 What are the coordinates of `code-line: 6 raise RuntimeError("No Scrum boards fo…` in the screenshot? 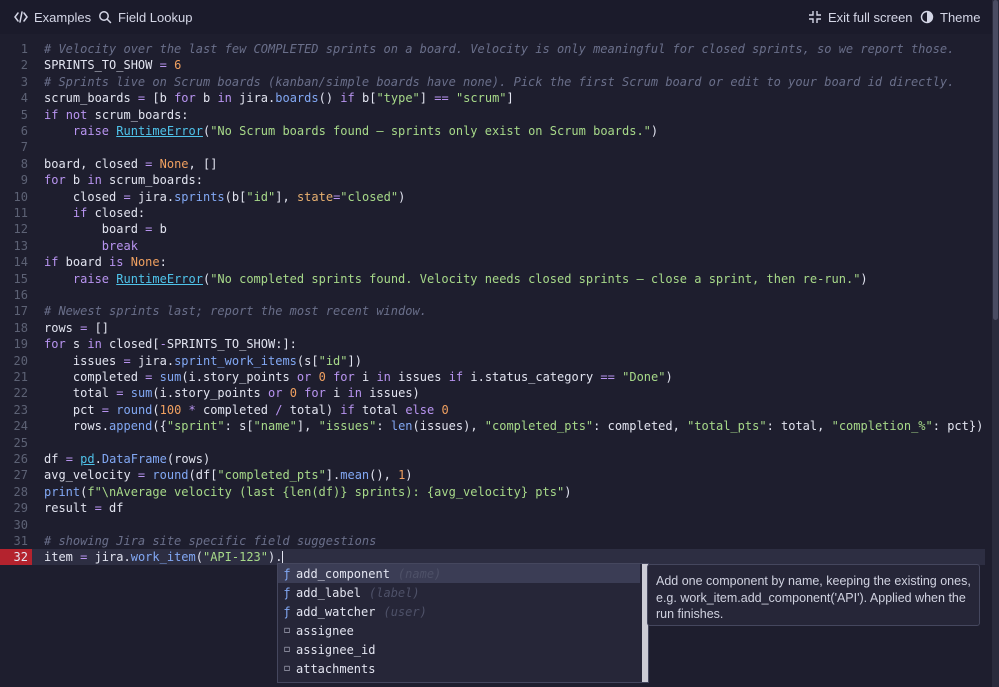 It's located at (492, 131).